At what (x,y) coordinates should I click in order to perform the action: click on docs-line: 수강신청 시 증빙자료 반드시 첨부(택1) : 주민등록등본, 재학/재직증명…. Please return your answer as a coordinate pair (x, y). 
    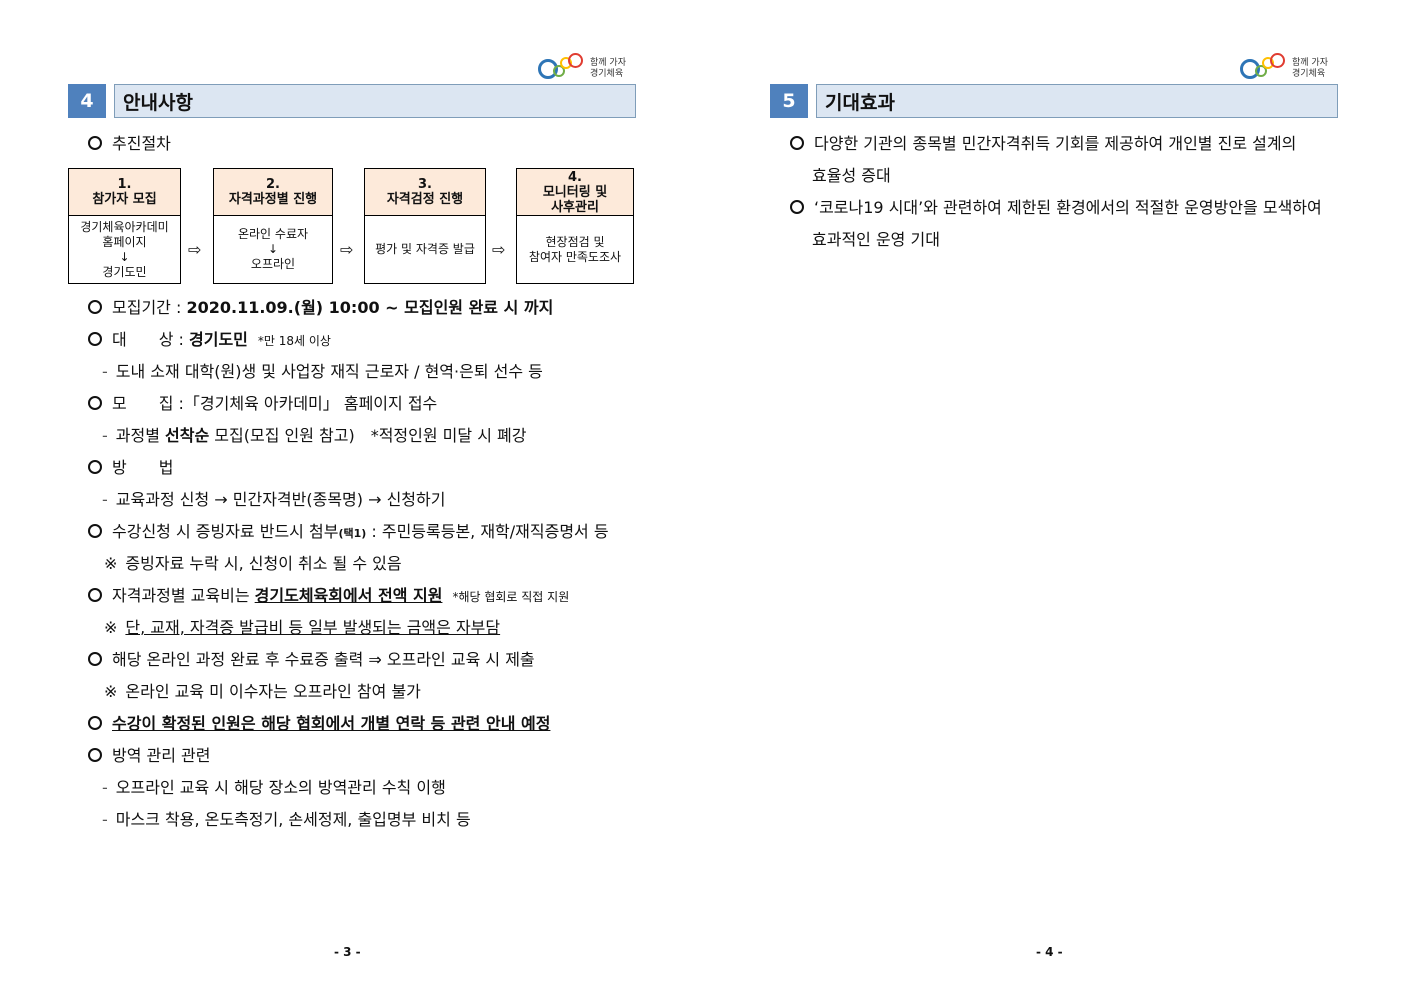
    Looking at the image, I should click on (348, 533).